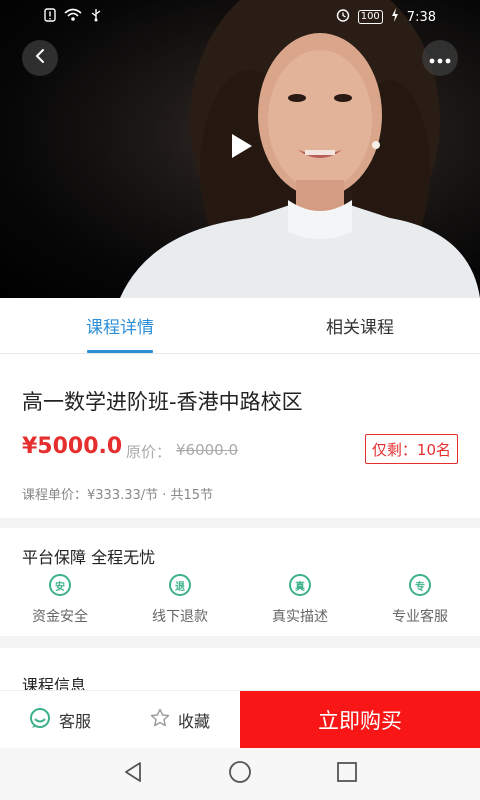  I want to click on buy-now-button: 立即购买, so click(360, 719).